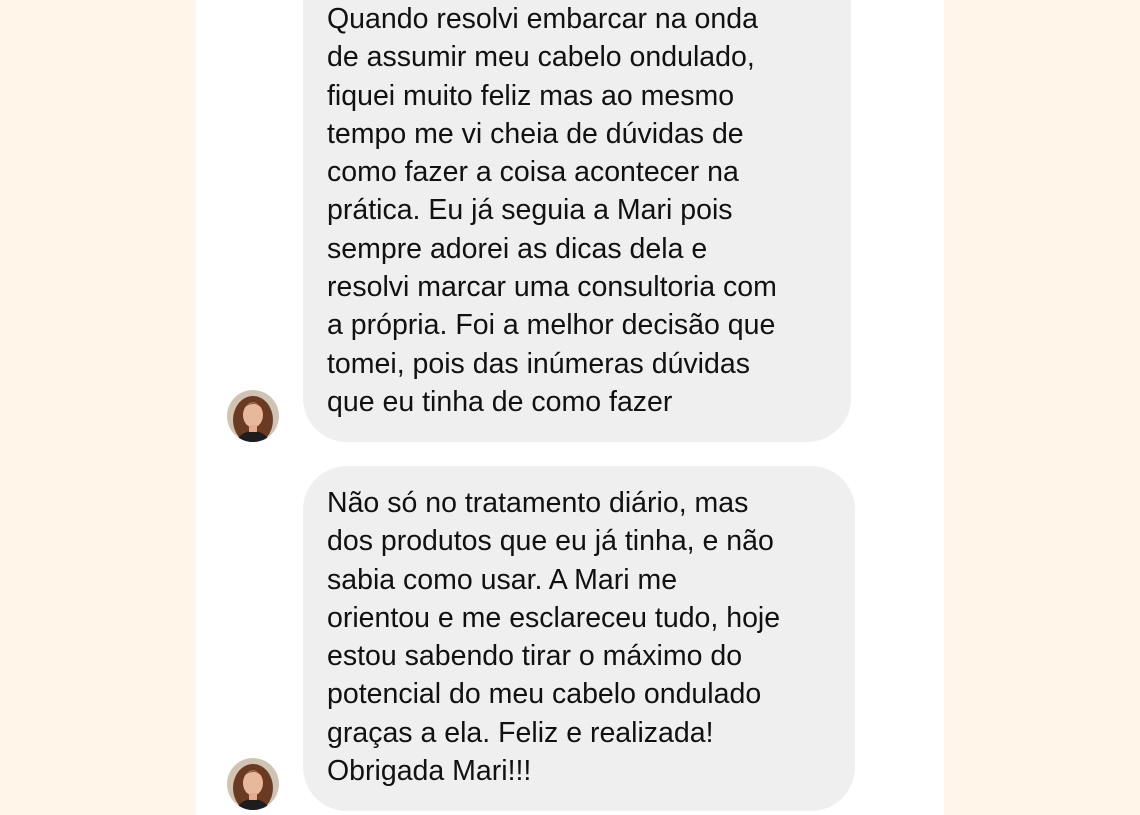  Describe the element at coordinates (554, 617) in the screenshot. I see `message-line: orientou e me esclareceu tudo, hoje` at that location.